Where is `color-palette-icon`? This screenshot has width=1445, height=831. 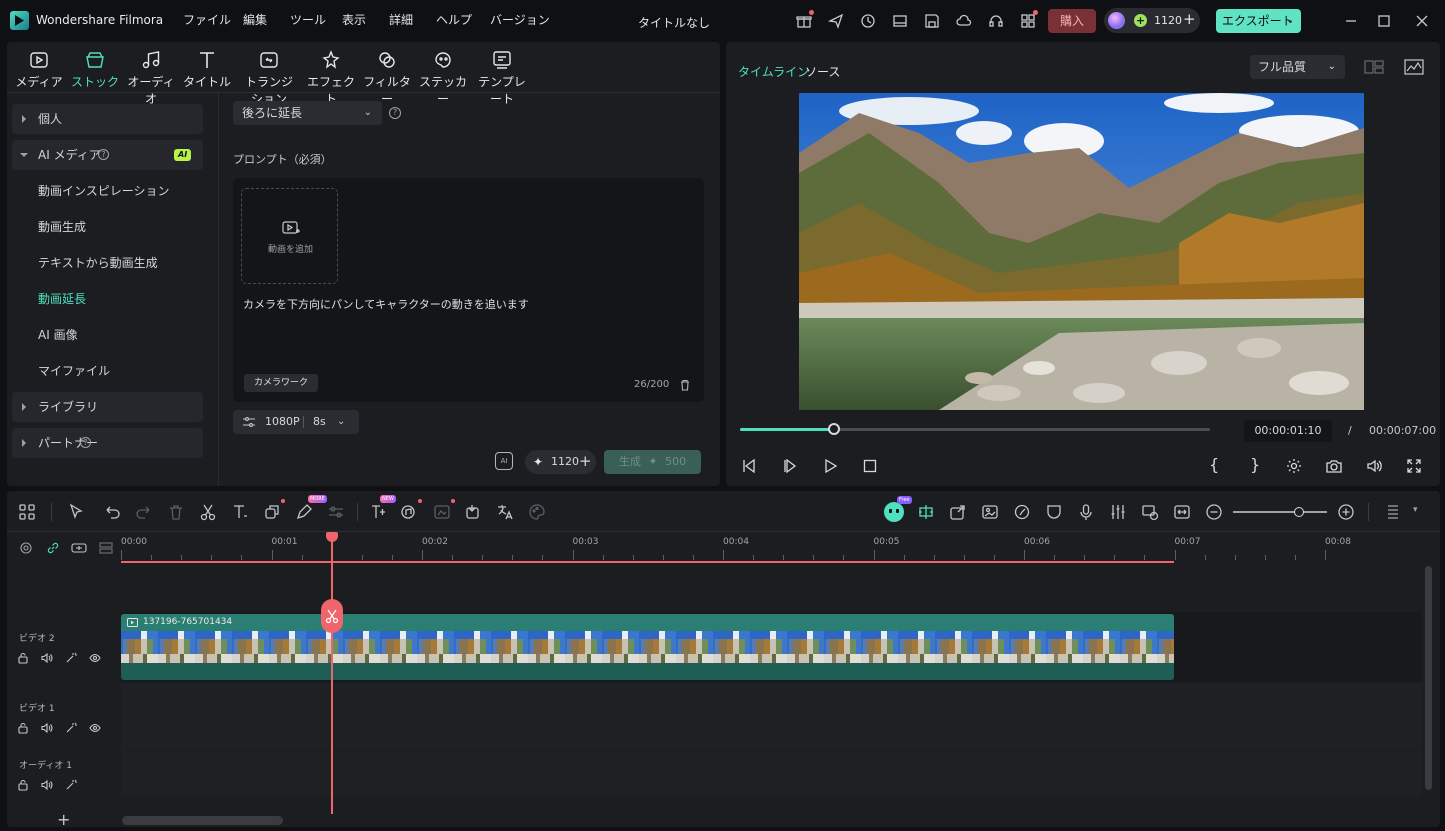
color-palette-icon is located at coordinates (537, 512).